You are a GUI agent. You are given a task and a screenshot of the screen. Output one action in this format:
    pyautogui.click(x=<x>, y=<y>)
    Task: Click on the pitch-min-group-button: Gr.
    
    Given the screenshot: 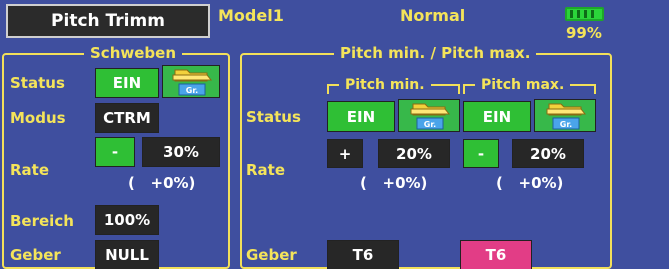 What is the action you would take?
    pyautogui.click(x=429, y=115)
    